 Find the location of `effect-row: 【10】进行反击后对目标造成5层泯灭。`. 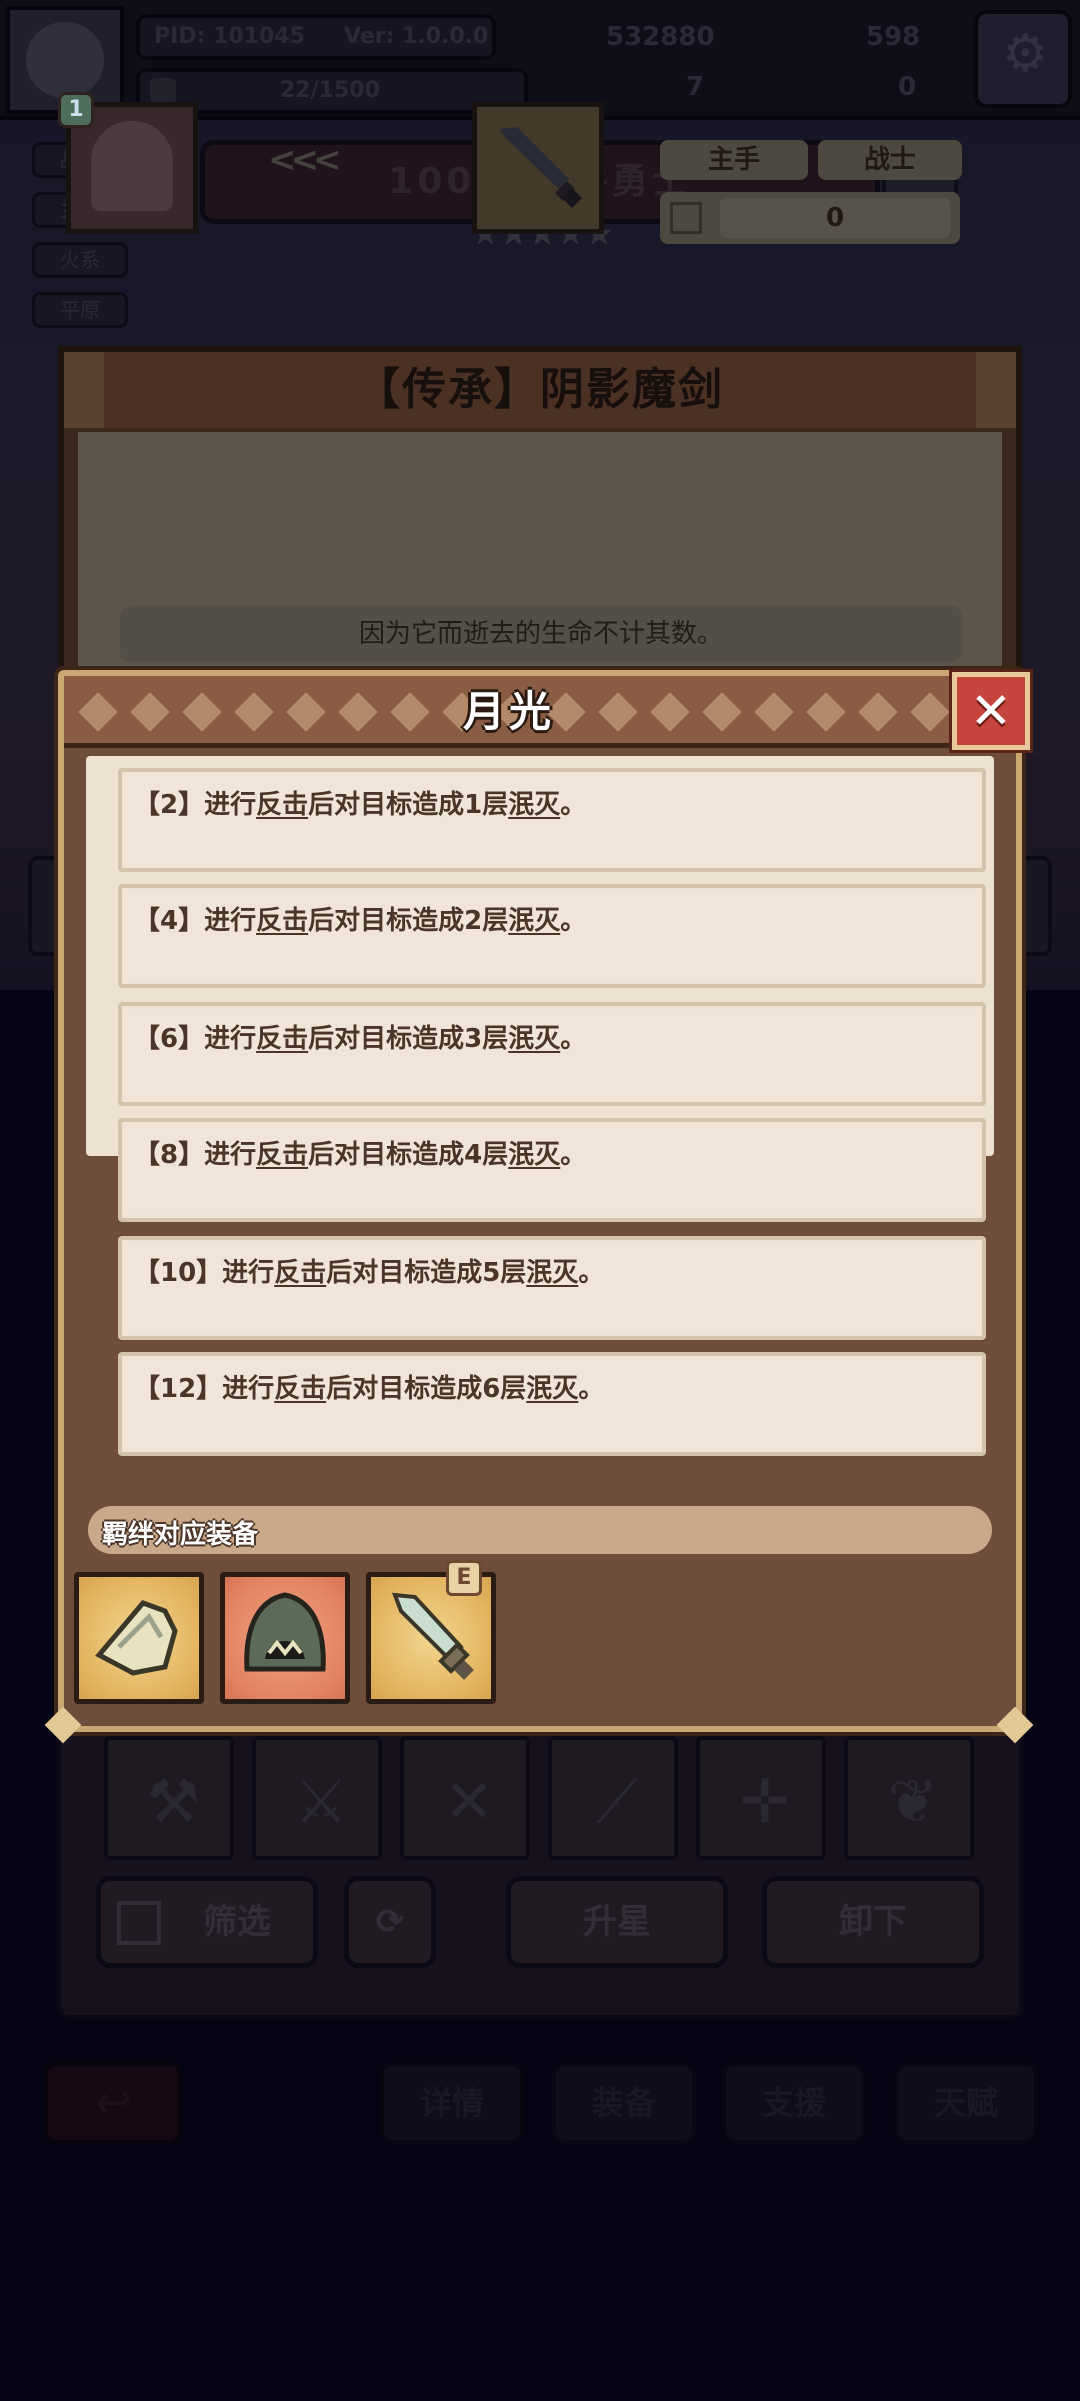

effect-row: 【10】进行反击后对目标造成5层泯灭。 is located at coordinates (552, 1288).